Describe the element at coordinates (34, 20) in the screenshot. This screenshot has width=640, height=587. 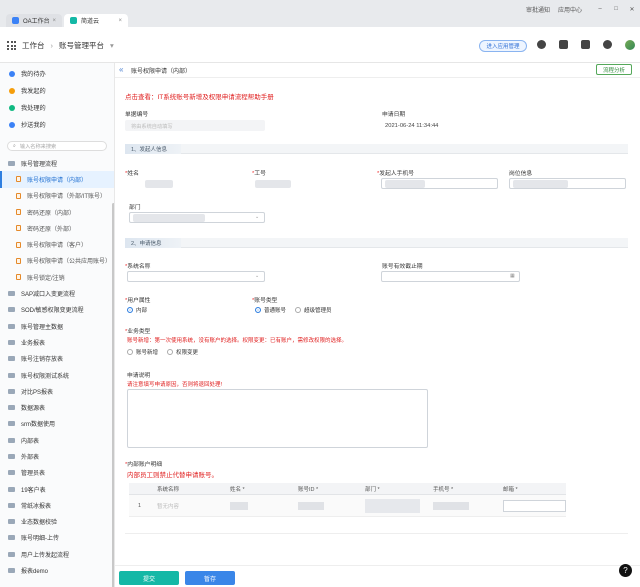
I see `tab-oa: OA工作台 ×` at that location.